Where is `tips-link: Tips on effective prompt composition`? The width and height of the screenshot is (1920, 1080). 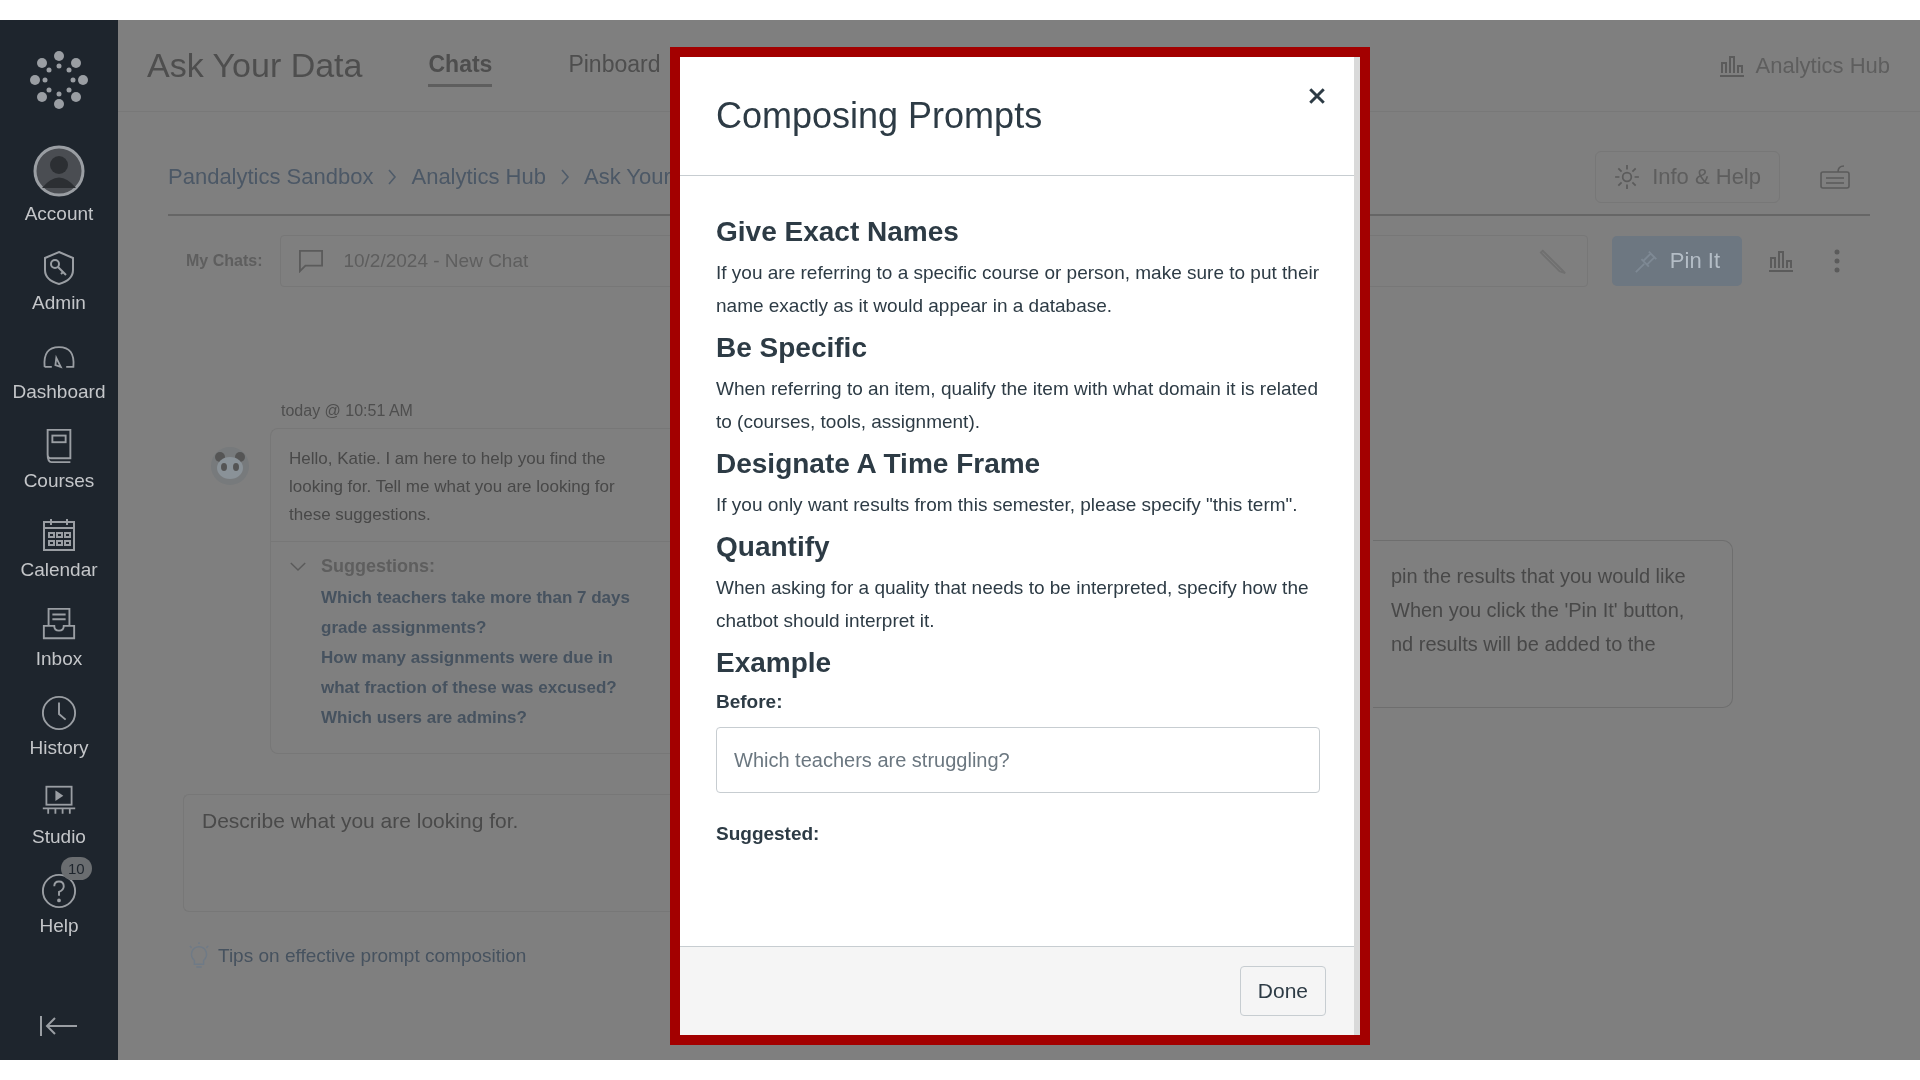 tips-link: Tips on effective prompt composition is located at coordinates (372, 956).